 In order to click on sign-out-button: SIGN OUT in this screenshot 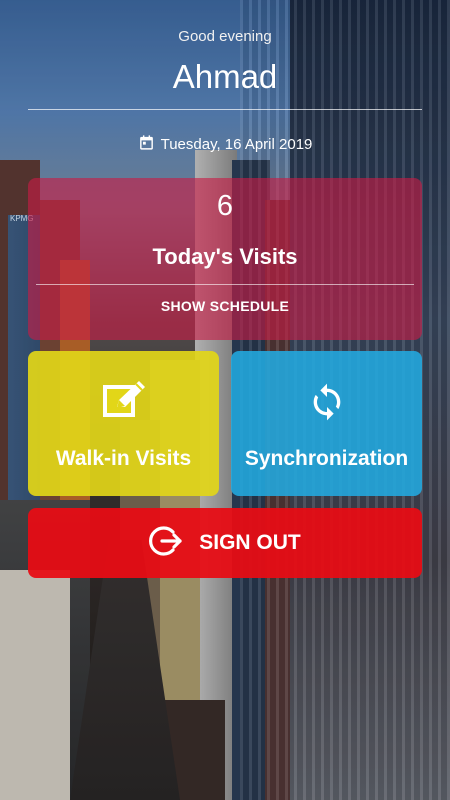, I will do `click(225, 543)`.